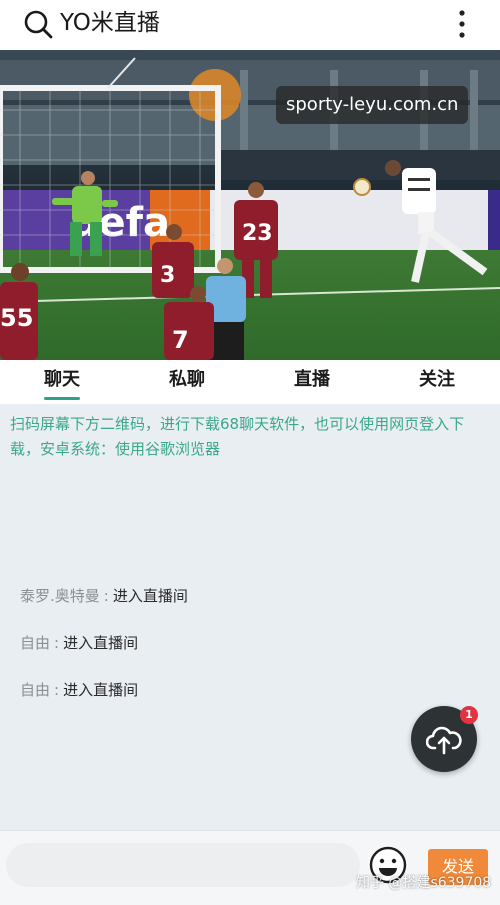 This screenshot has width=500, height=905. Describe the element at coordinates (60, 596) in the screenshot. I see `message-username: 泰罗.奥特曼` at that location.